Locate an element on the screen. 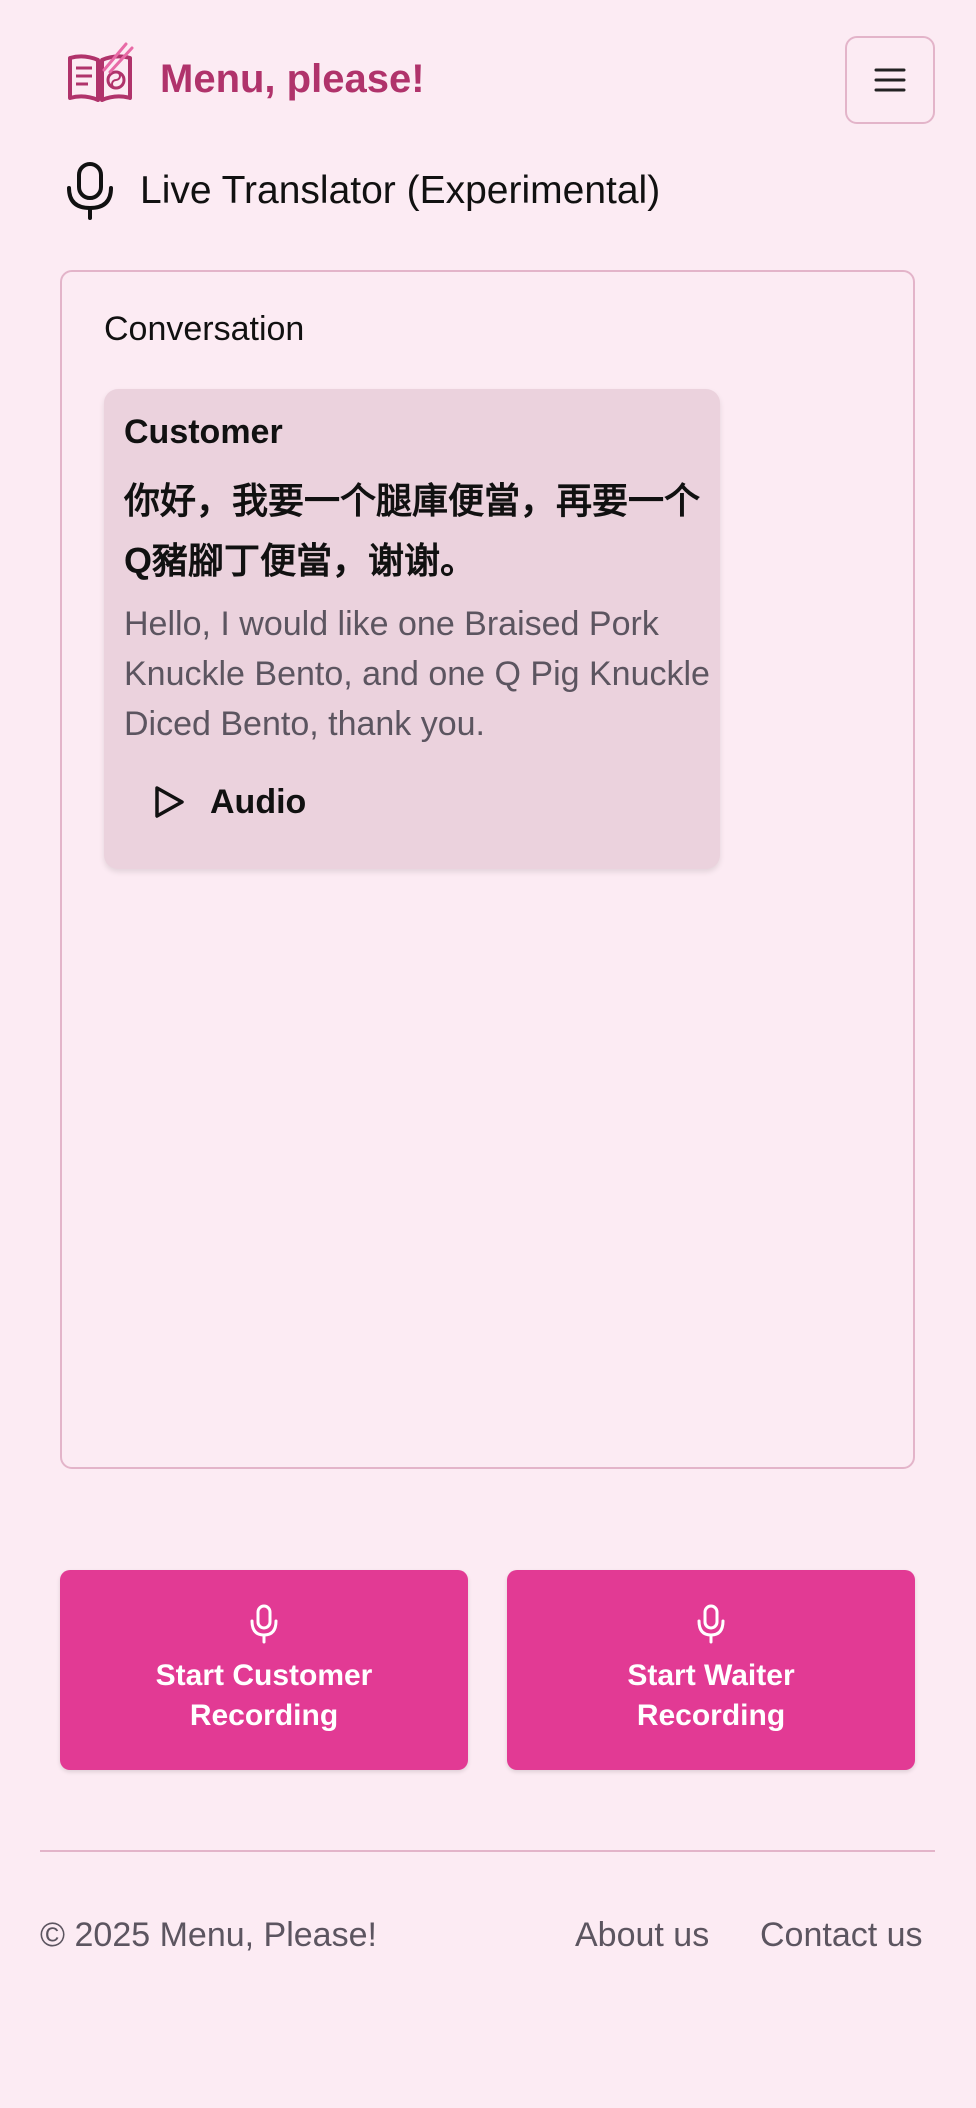 The height and width of the screenshot is (2108, 976). start-customer-recording-label: Start Customer Recording is located at coordinates (264, 1695).